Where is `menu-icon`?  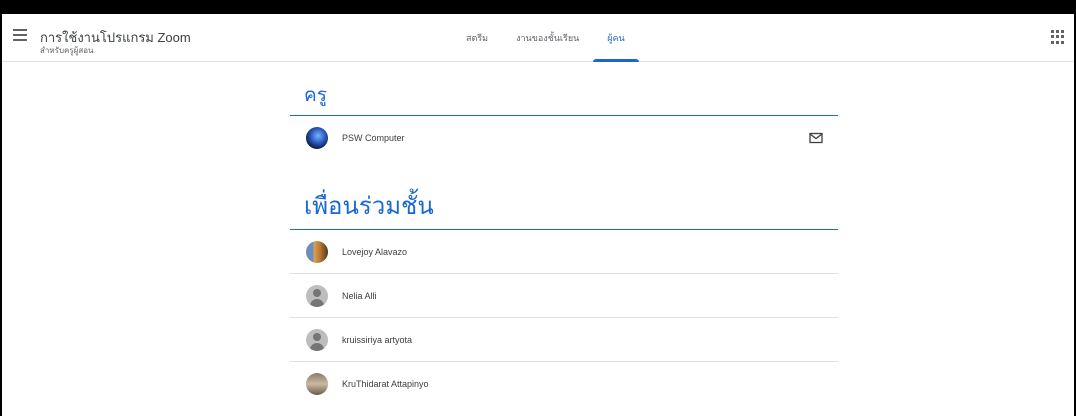
menu-icon is located at coordinates (20, 35).